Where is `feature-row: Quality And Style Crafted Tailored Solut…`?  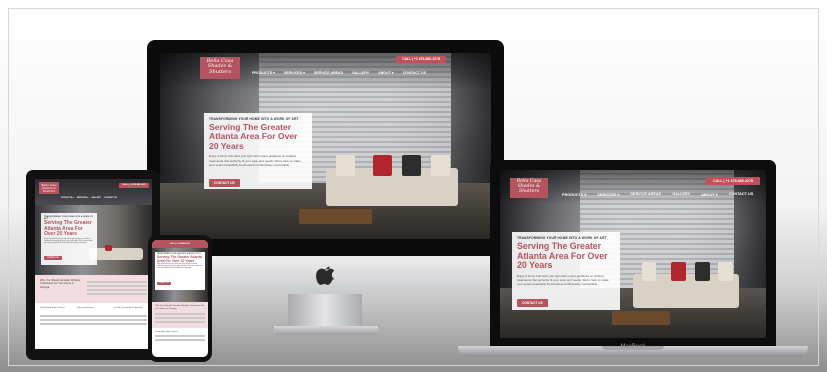 feature-row: Quality And Style Crafted Tailored Solut… is located at coordinates (93, 308).